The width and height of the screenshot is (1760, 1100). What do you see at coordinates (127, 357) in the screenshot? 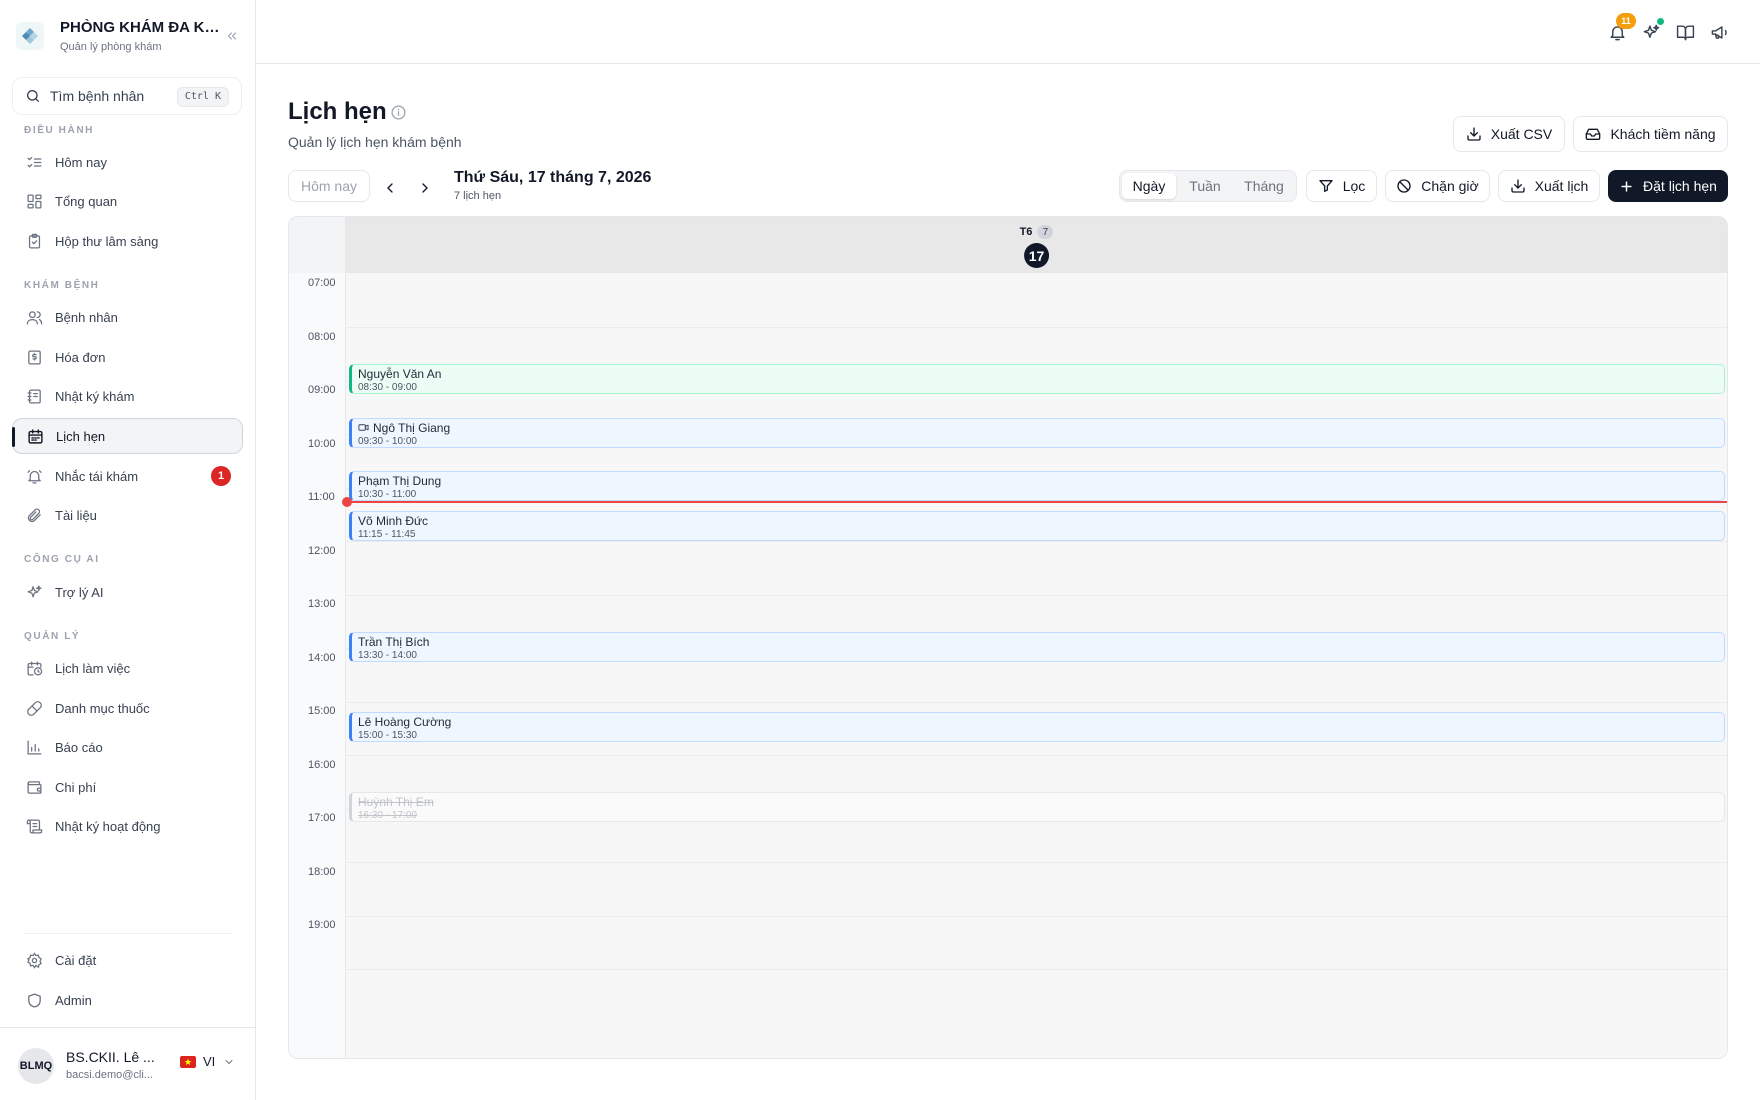
I see `sidebar-item-invoices: Hóa đơn` at bounding box center [127, 357].